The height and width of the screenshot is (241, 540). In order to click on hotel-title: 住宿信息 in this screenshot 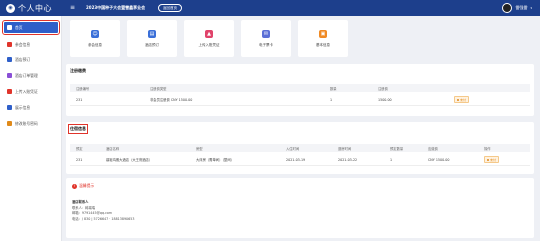, I will do `click(78, 129)`.